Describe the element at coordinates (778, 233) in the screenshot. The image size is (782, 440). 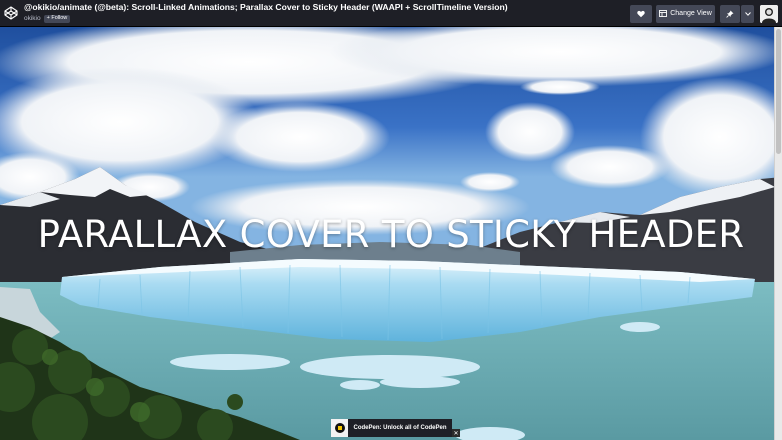
I see `preview-scrollbar` at that location.